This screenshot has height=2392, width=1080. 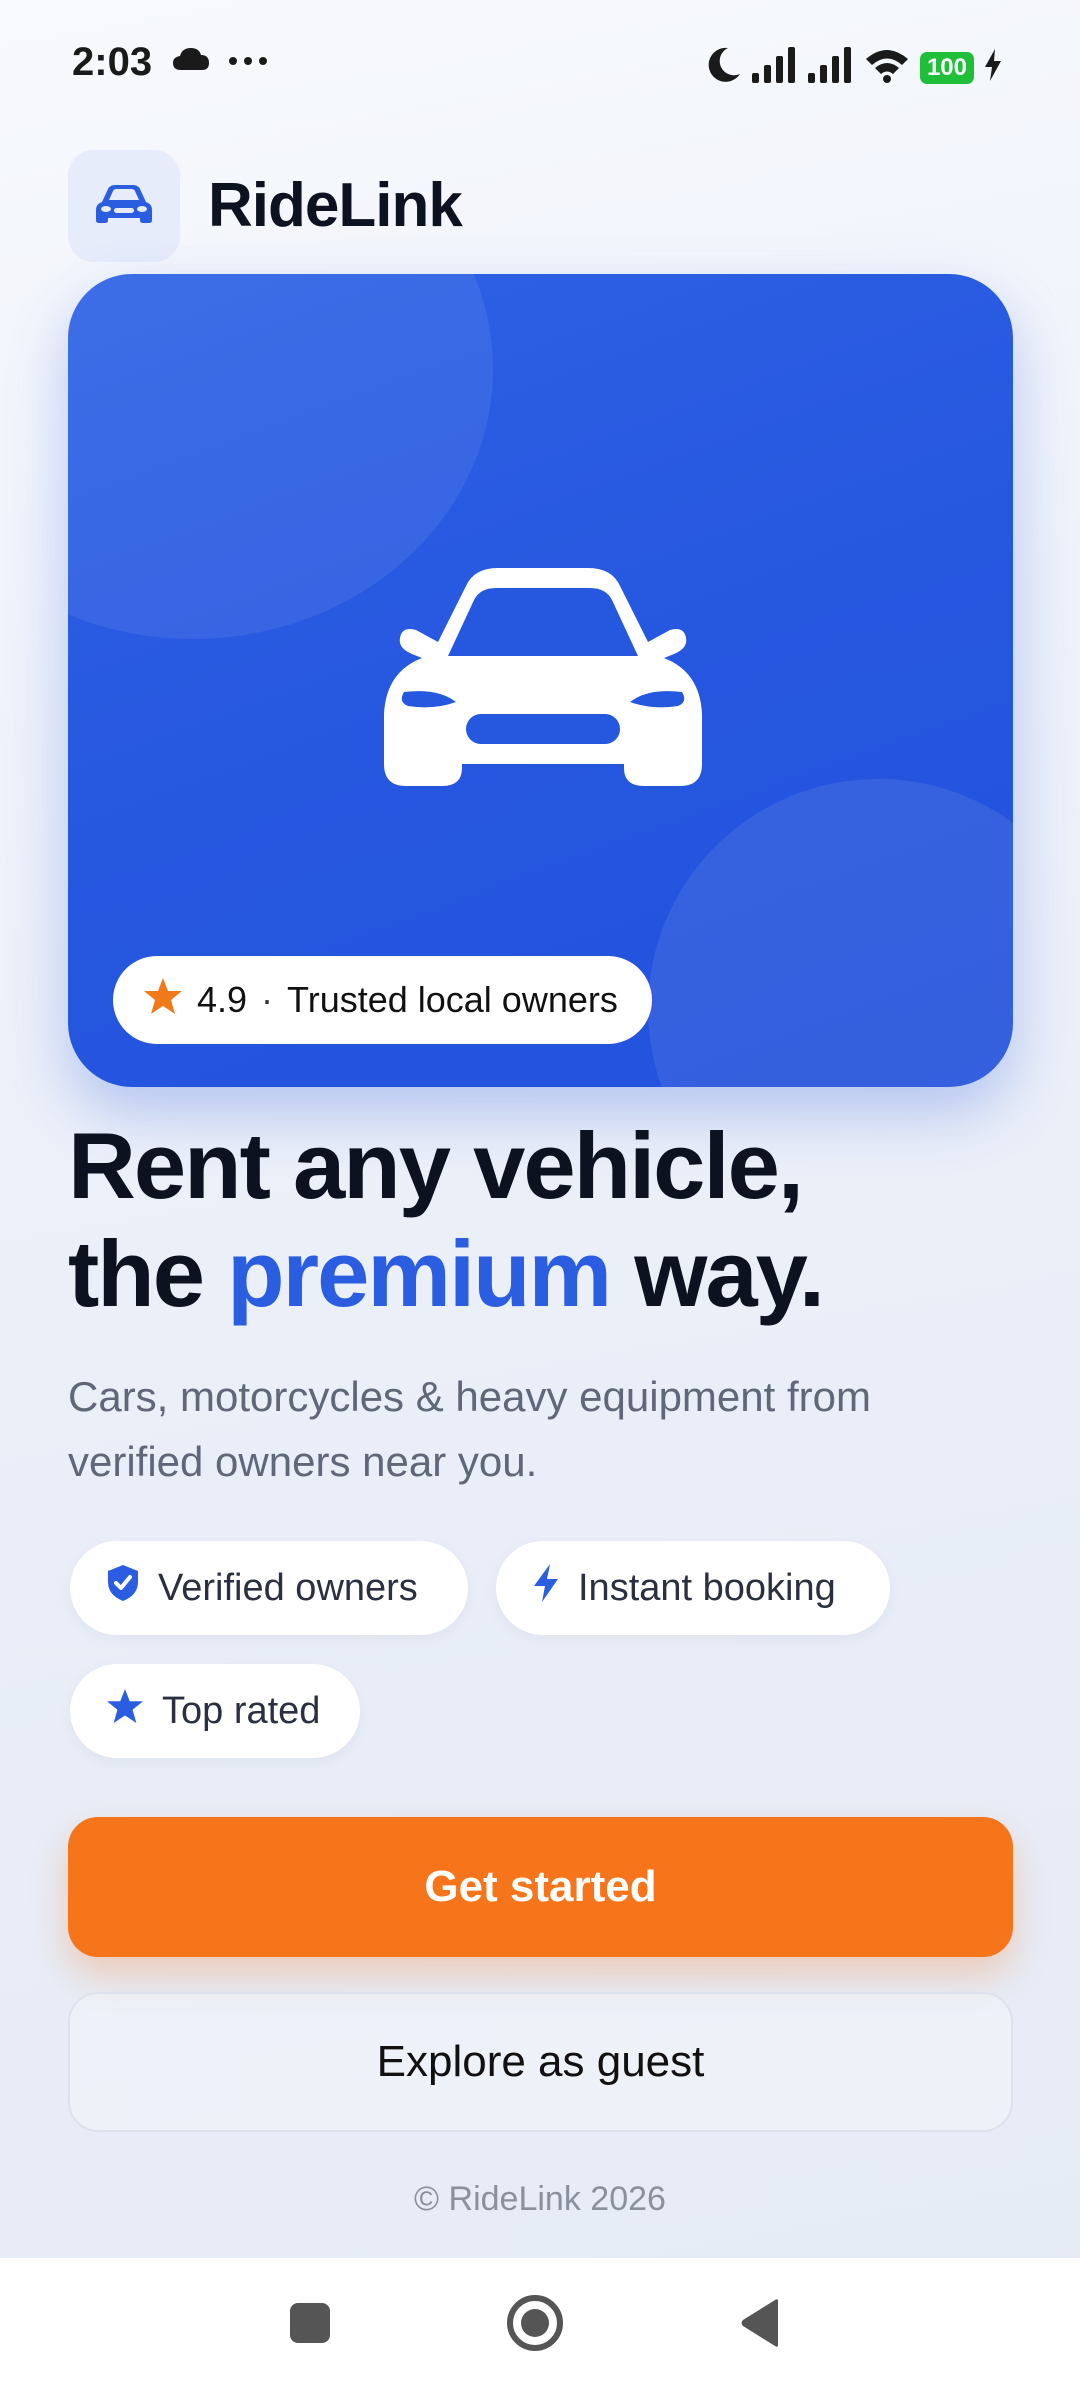 What do you see at coordinates (148, 1273) in the screenshot?
I see `headline-prefix: the` at bounding box center [148, 1273].